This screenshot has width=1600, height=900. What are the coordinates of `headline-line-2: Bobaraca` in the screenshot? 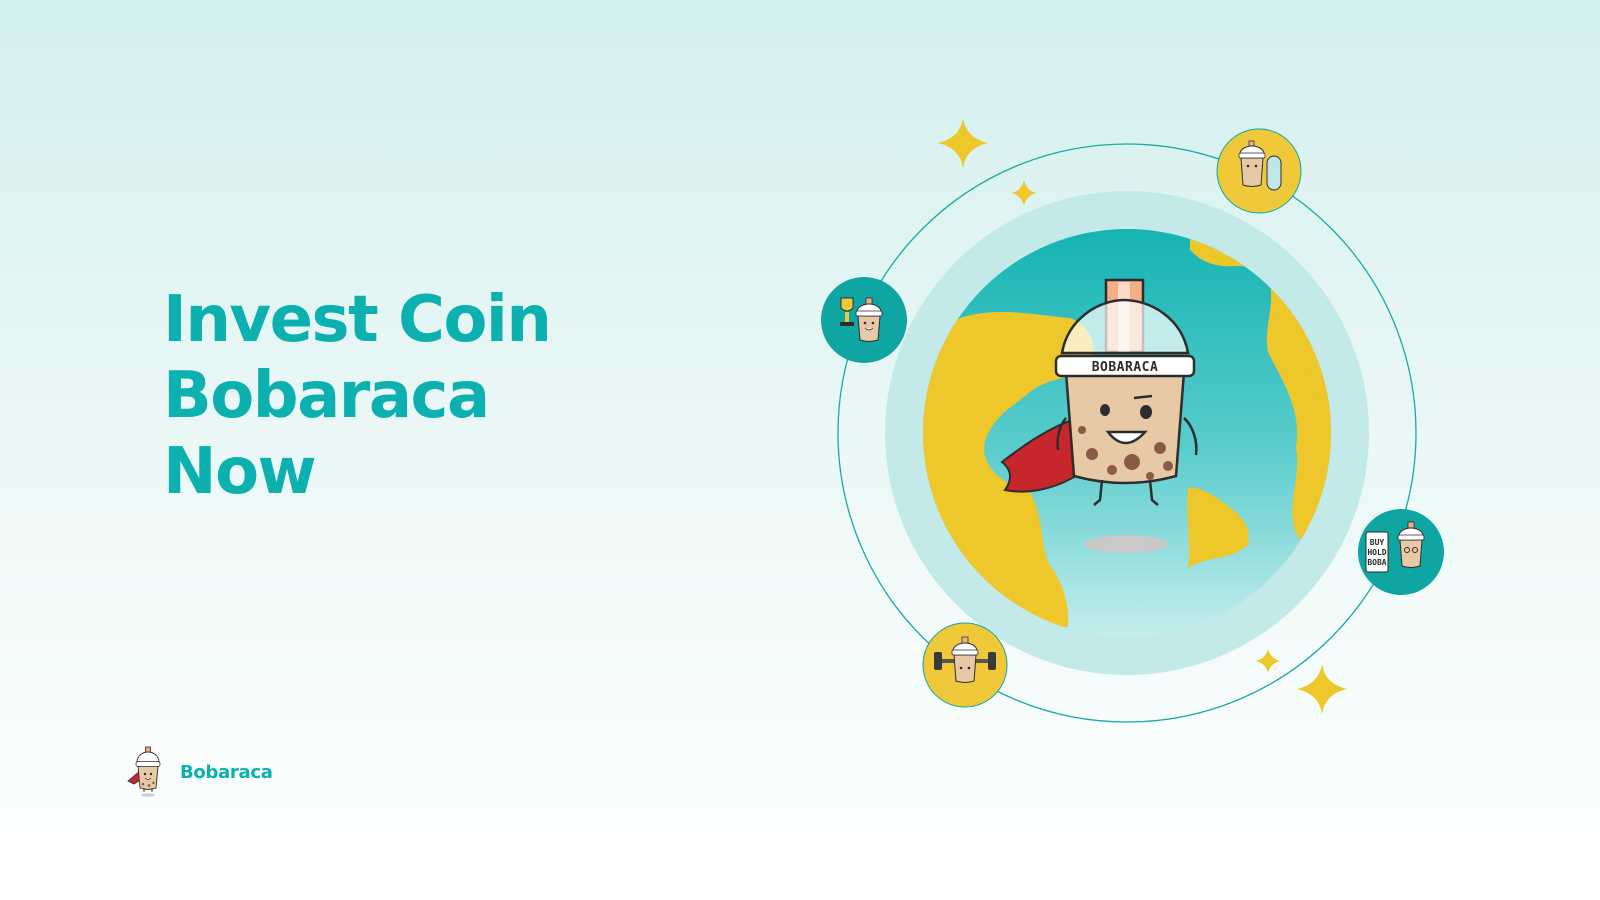 It's located at (326, 396).